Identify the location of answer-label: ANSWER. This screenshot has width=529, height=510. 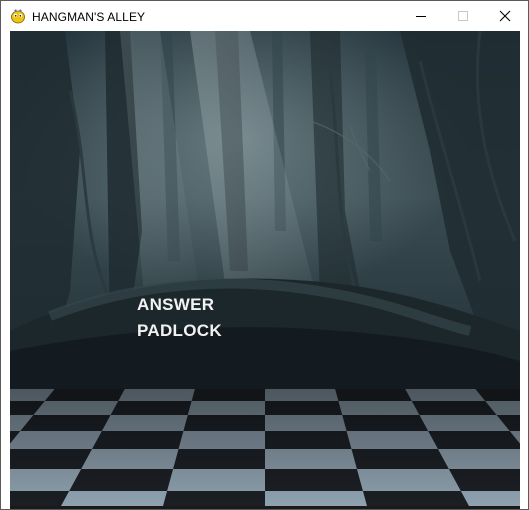
(176, 304).